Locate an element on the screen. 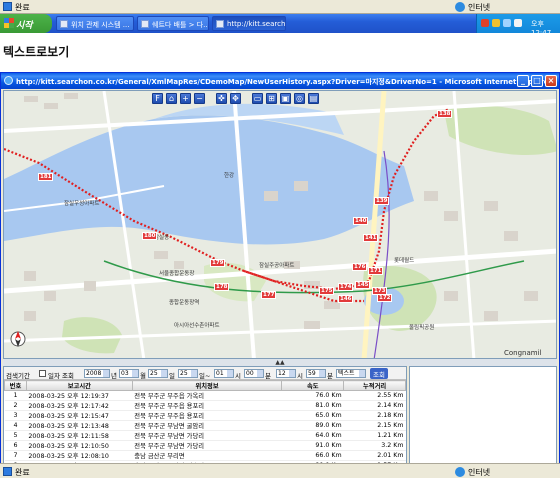 The width and height of the screenshot is (560, 478). minimize-button: _ is located at coordinates (523, 81).